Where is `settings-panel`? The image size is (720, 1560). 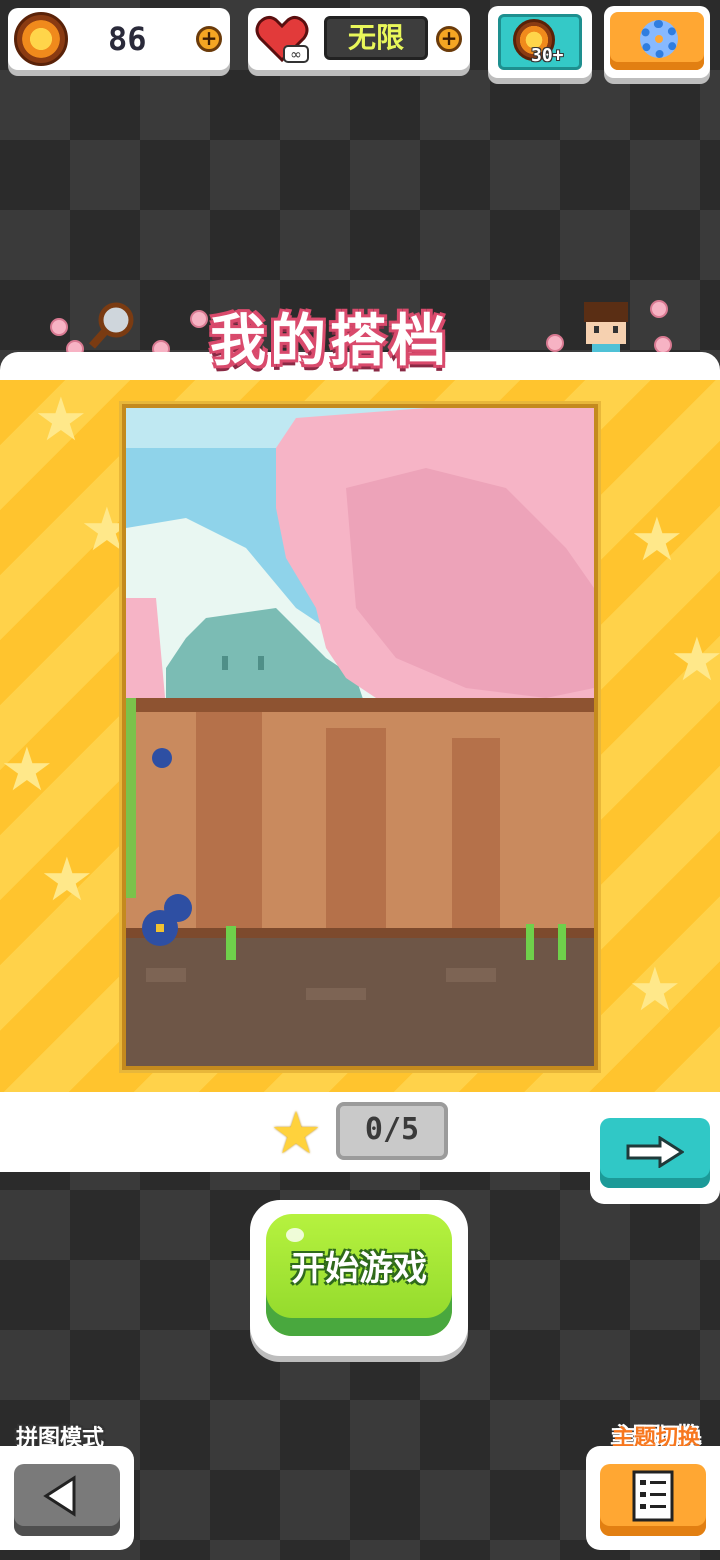 settings-panel is located at coordinates (657, 41).